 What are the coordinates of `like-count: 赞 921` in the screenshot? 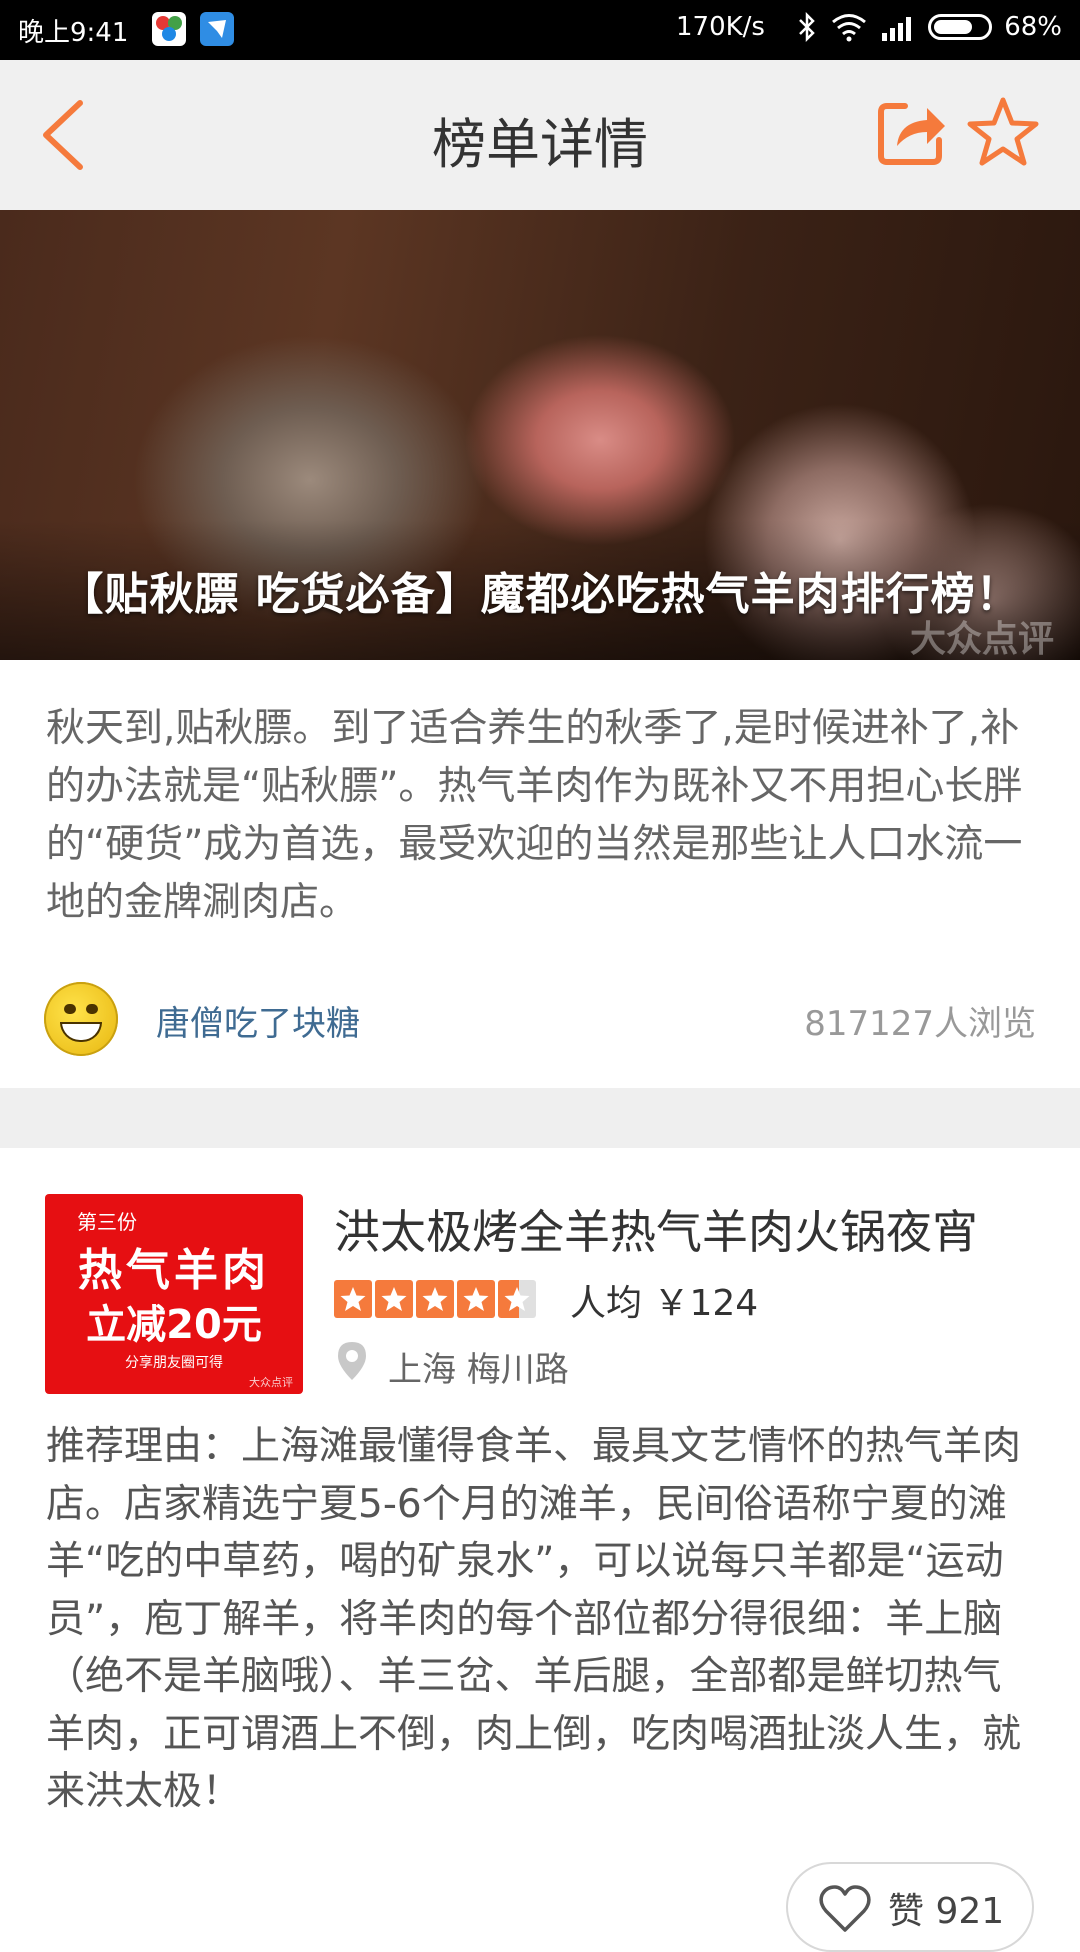 It's located at (946, 1911).